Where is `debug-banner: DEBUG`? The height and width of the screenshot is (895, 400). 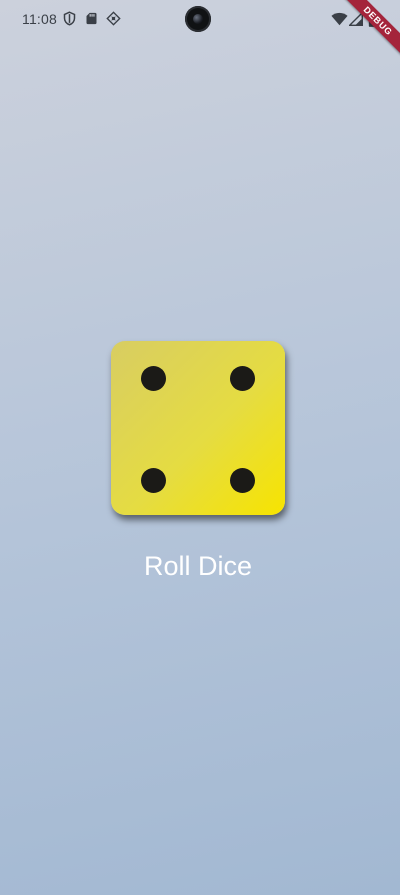 debug-banner: DEBUG is located at coordinates (370, 30).